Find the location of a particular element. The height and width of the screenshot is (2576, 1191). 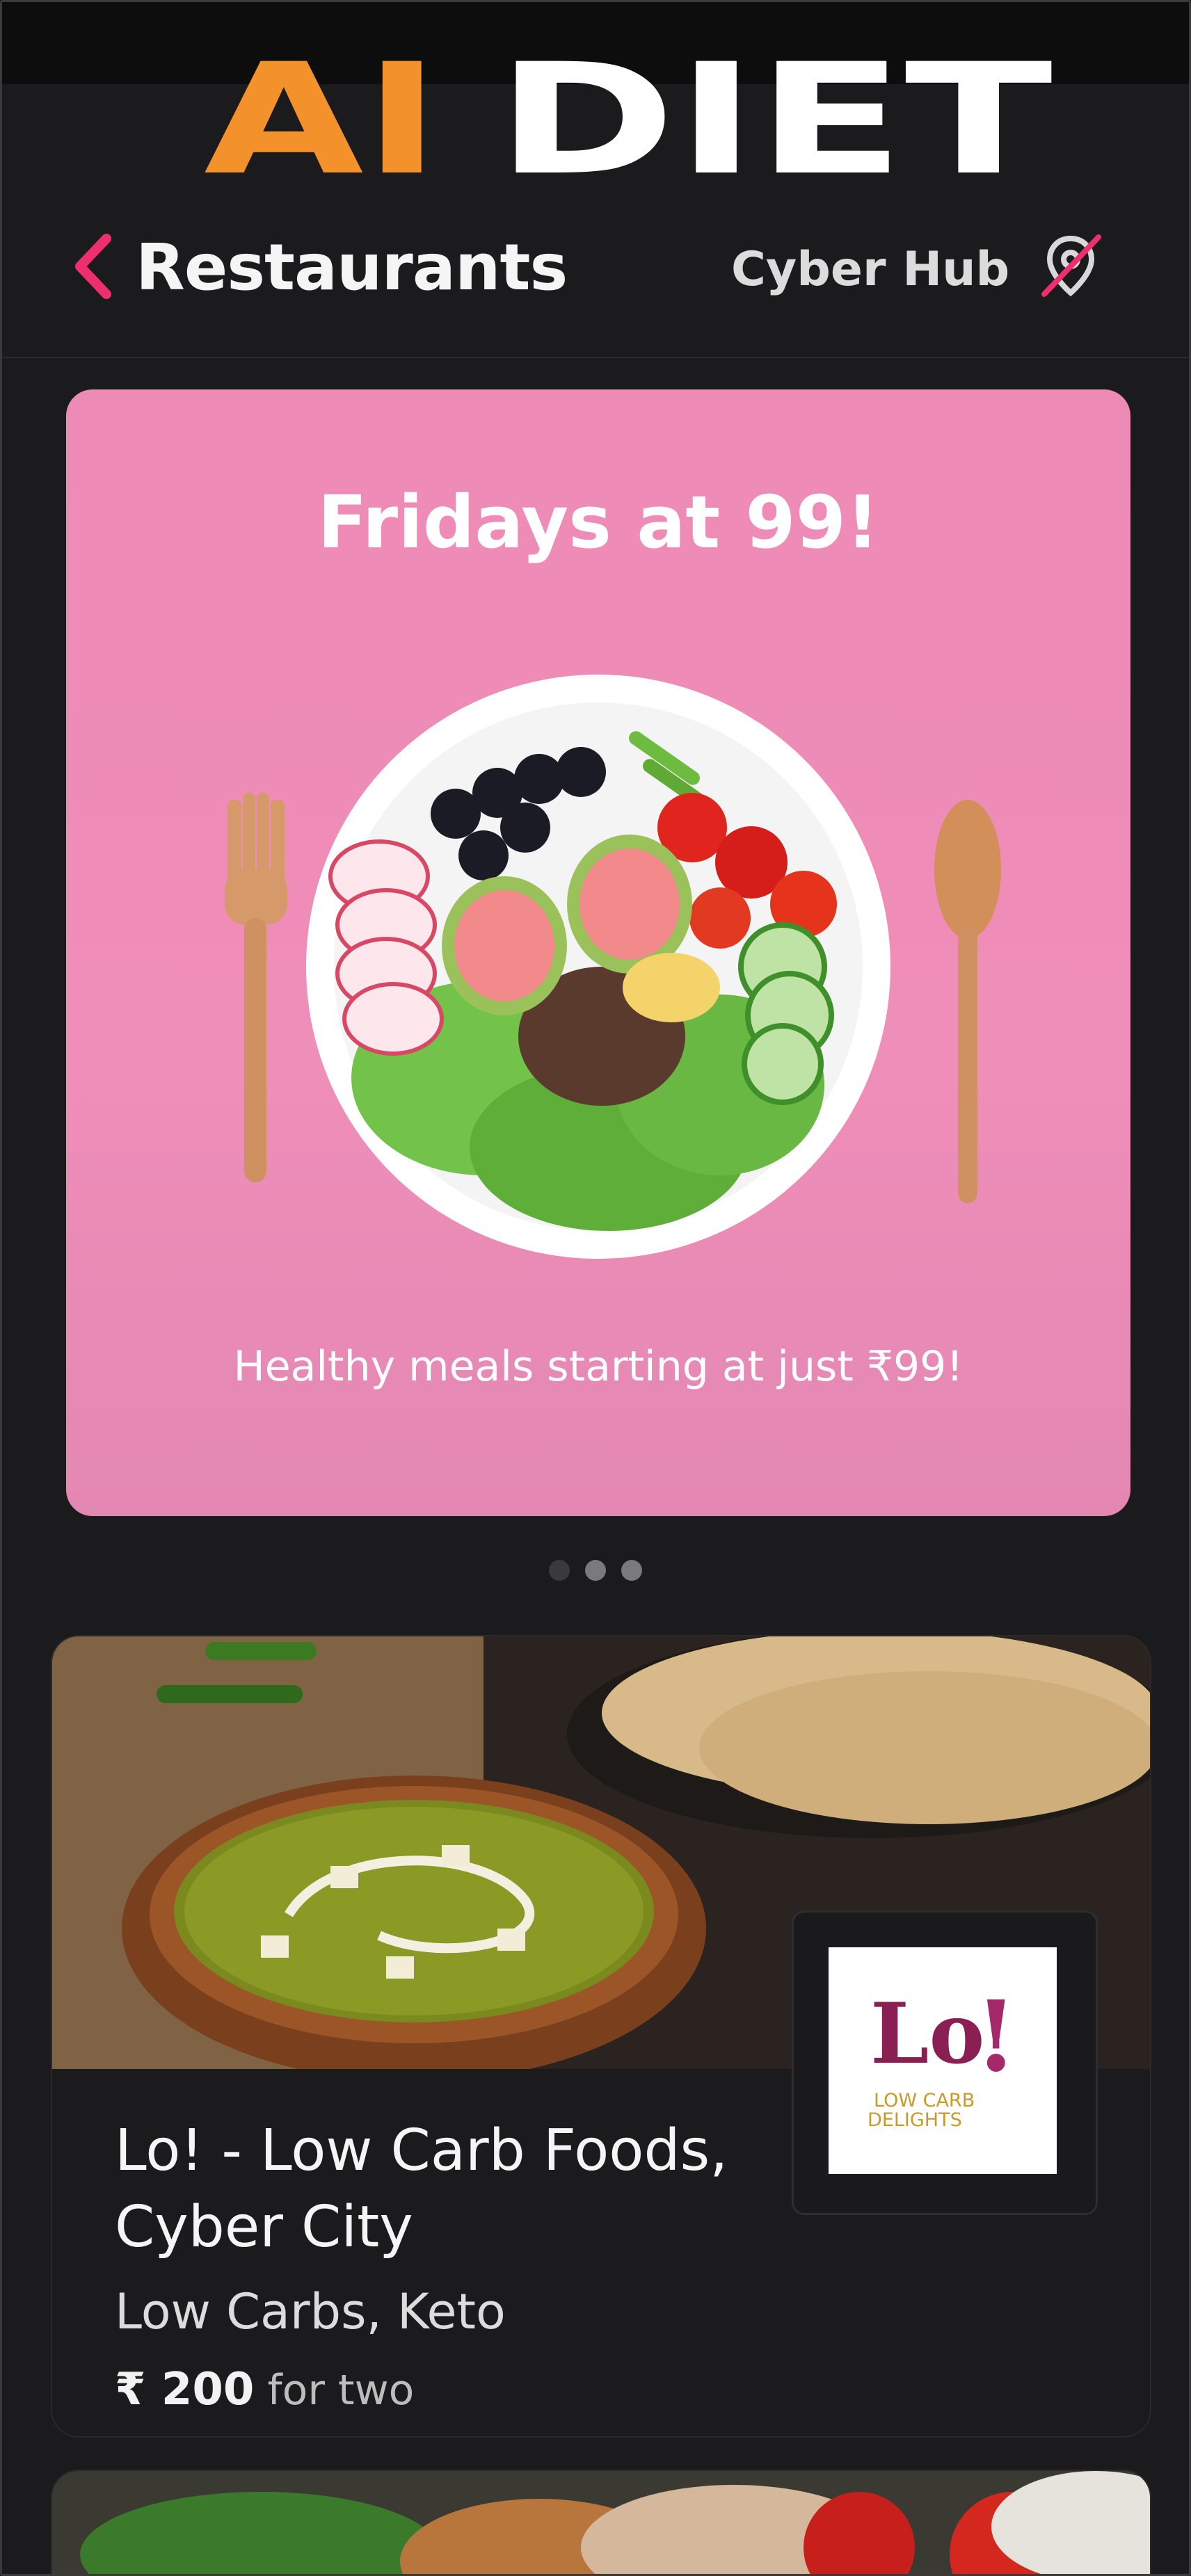

logo-ai-text: AI is located at coordinates (322, 114).